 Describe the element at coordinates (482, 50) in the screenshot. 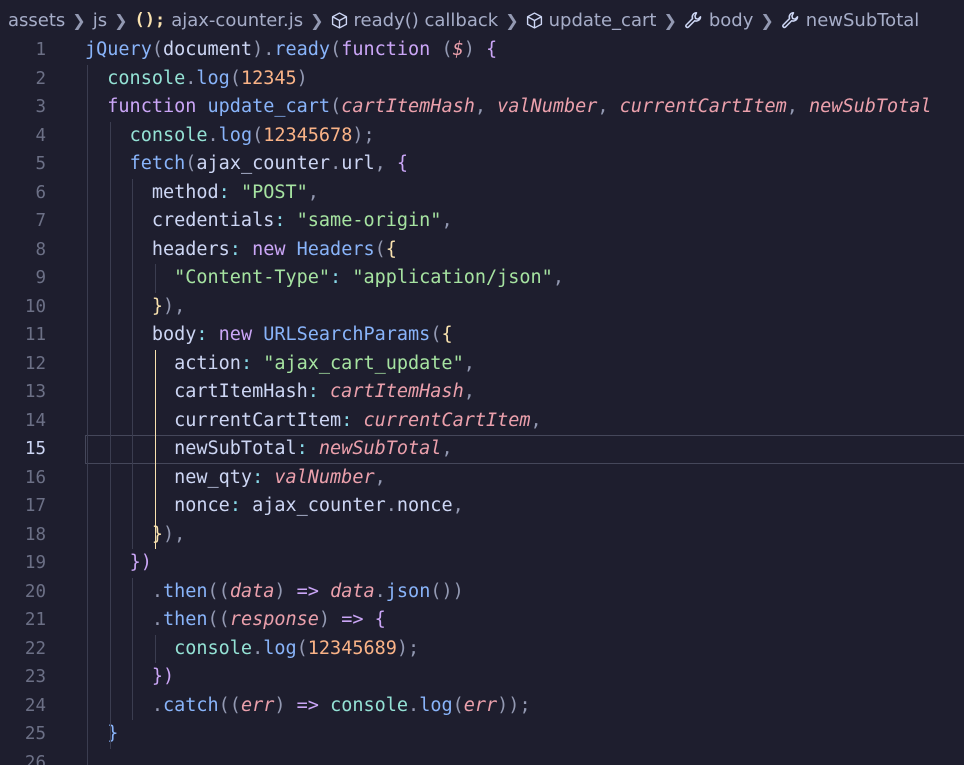

I see `code-line: 1 jQuery(document).ready(function ($) {` at that location.